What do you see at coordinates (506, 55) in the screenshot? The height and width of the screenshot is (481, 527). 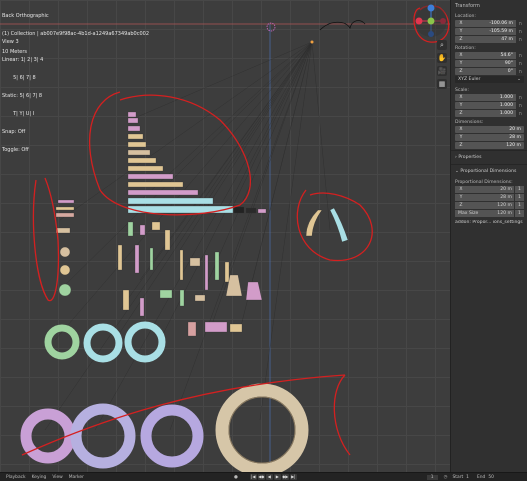 I see `field-value: 54.6°` at bounding box center [506, 55].